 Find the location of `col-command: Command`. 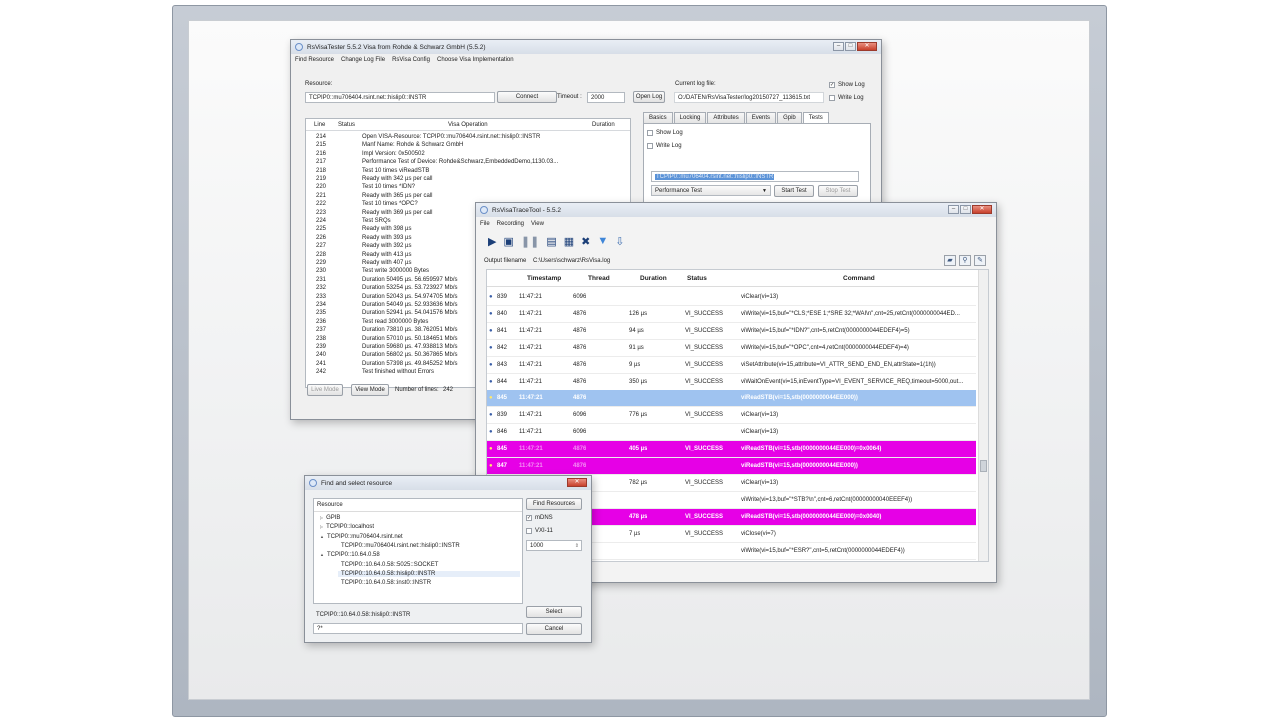

col-command: Command is located at coordinates (859, 278).